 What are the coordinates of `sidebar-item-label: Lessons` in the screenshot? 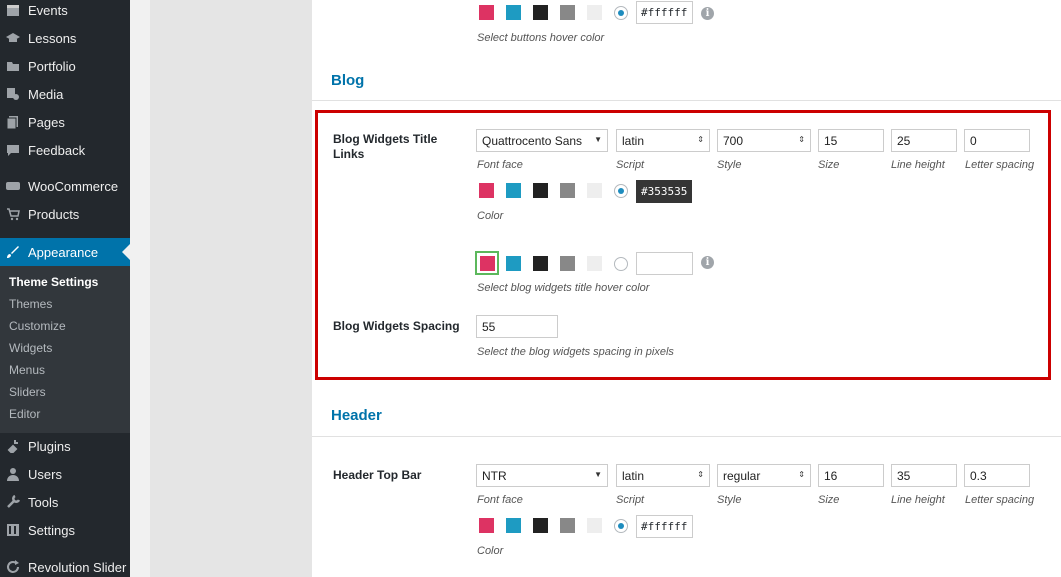 It's located at (52, 38).